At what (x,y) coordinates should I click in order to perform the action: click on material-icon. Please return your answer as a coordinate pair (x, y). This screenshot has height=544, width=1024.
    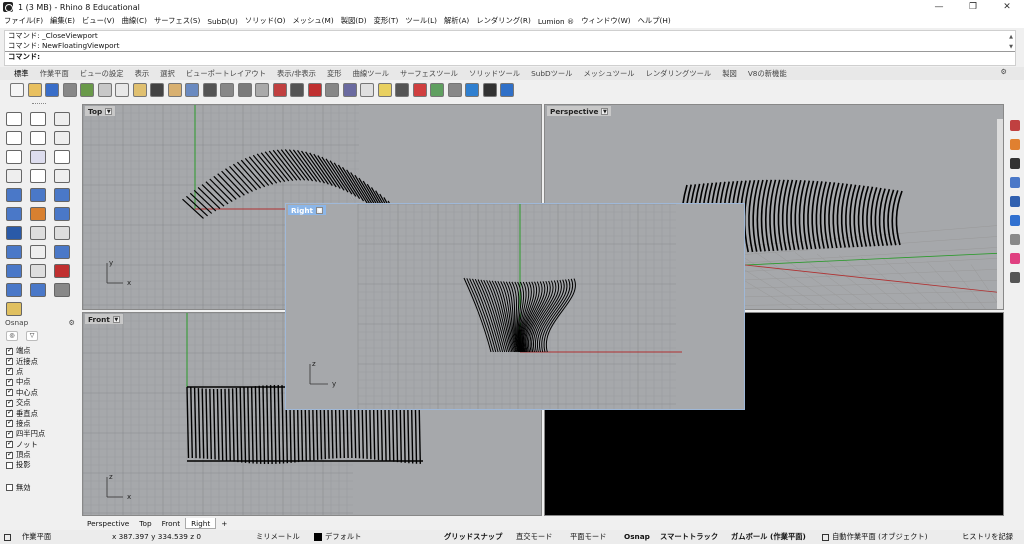
    Looking at the image, I should click on (437, 90).